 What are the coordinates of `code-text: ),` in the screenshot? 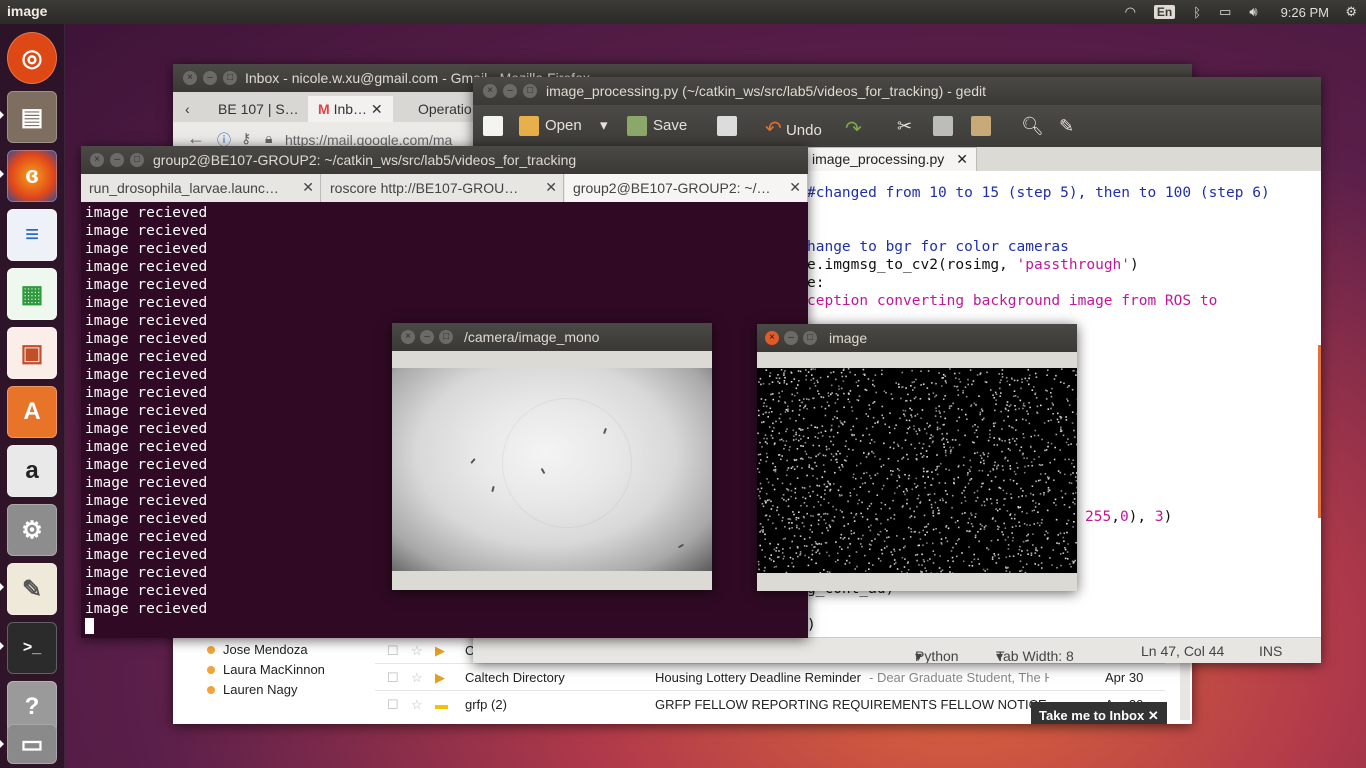 It's located at (1141, 517).